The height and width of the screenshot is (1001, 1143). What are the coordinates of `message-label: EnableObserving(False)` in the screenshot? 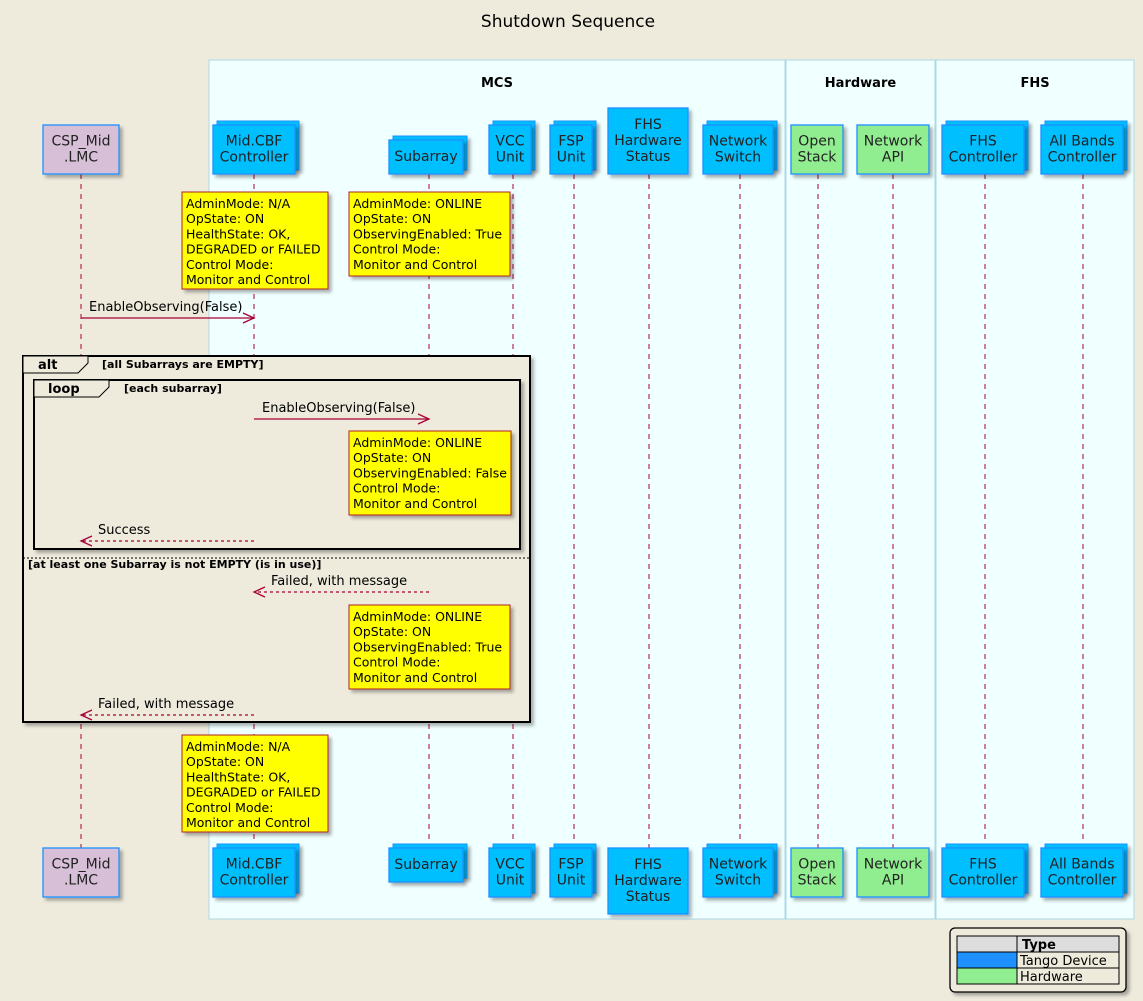 It's located at (338, 408).